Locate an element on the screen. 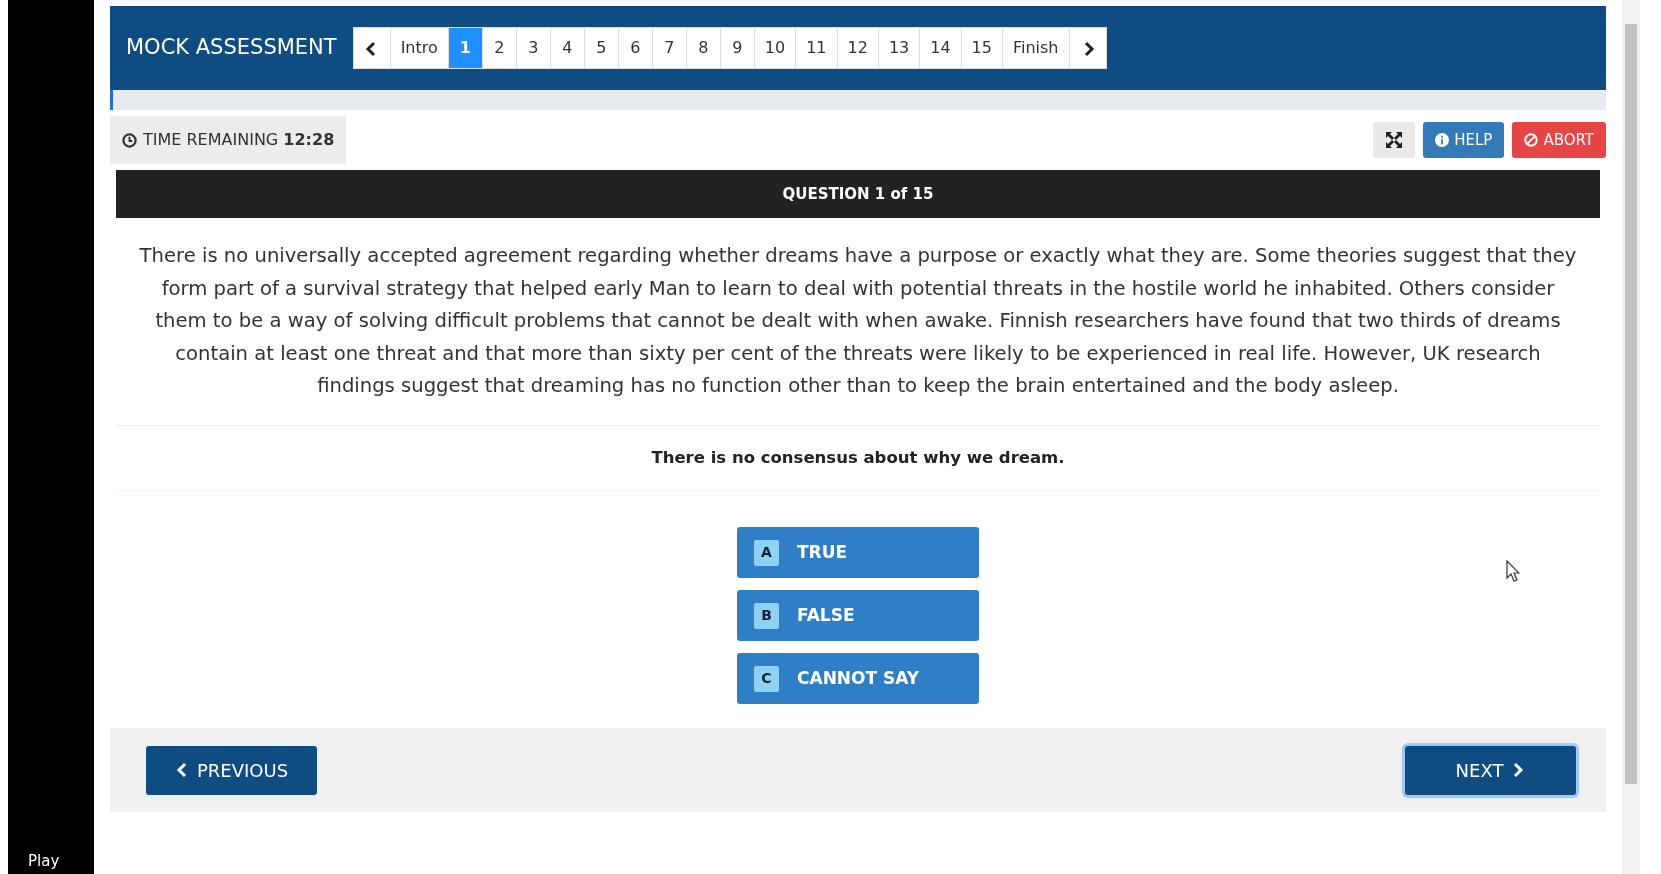 Image resolution: width=1661 pixels, height=874 pixels. option-letter: A is located at coordinates (766, 552).